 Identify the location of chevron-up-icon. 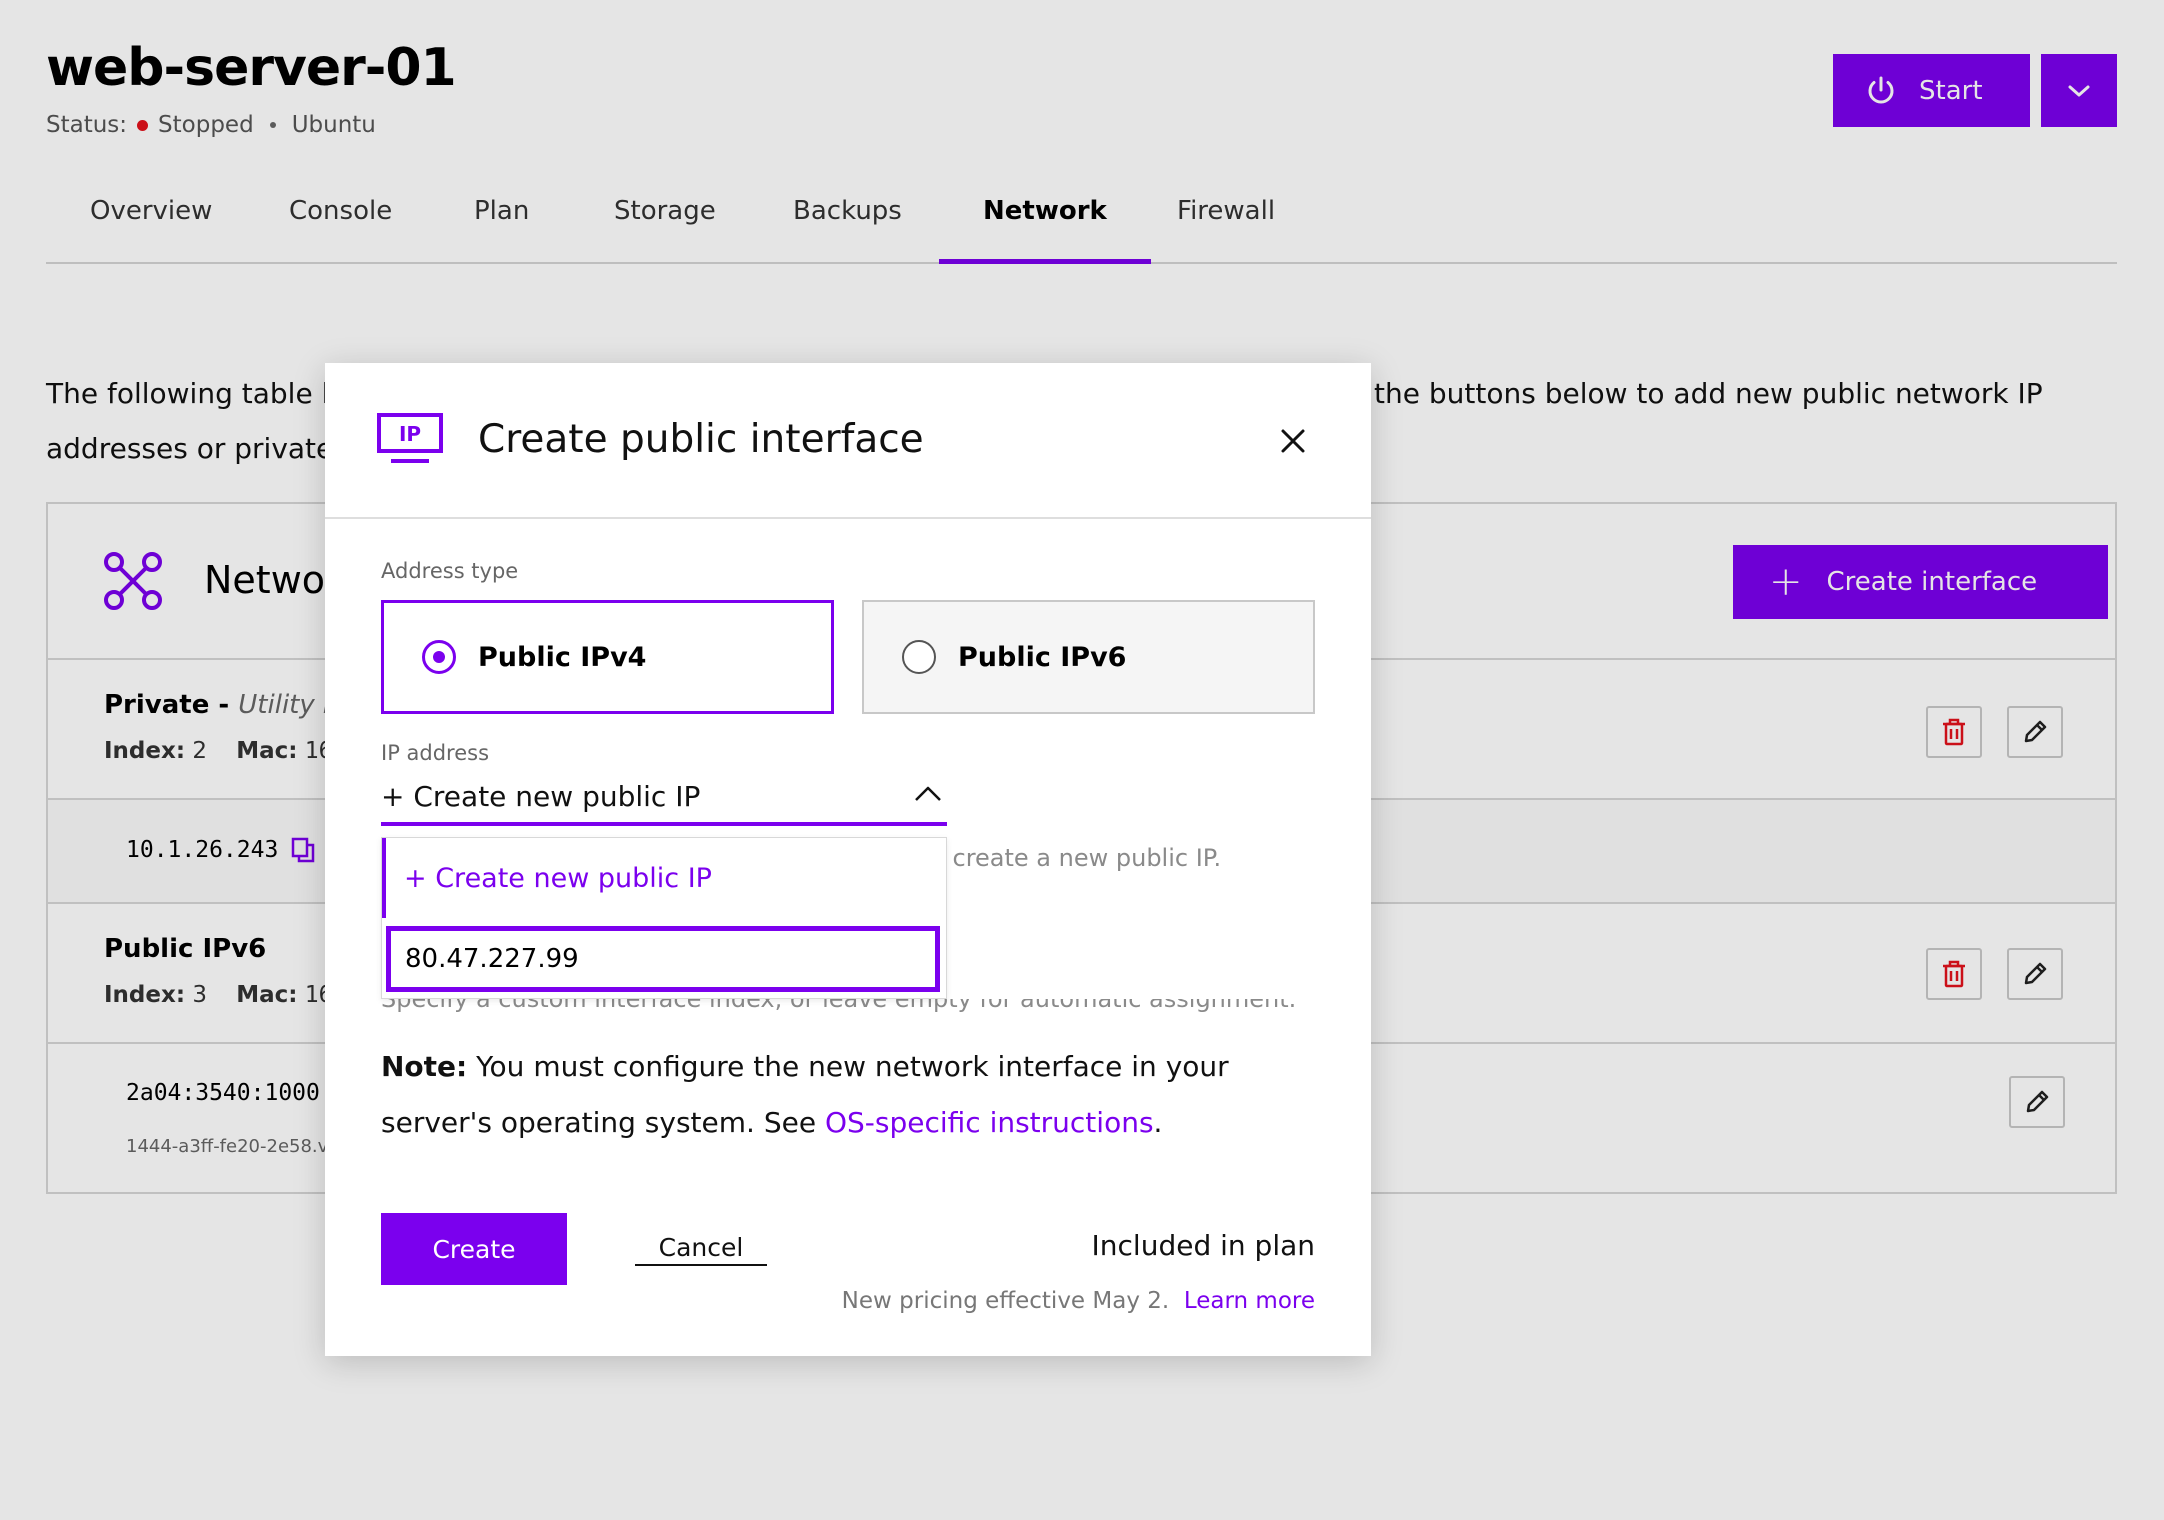
(928, 793).